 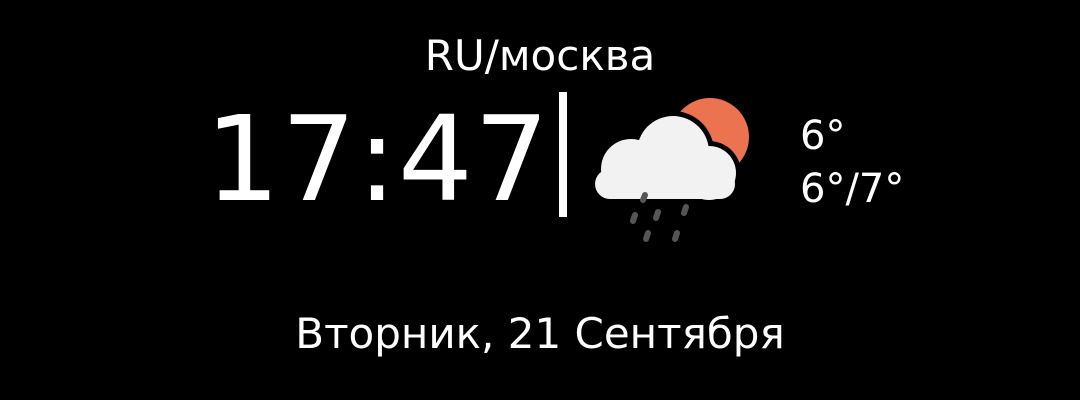 I want to click on date-label: Вторник, 21 Сентября, so click(x=540, y=333).